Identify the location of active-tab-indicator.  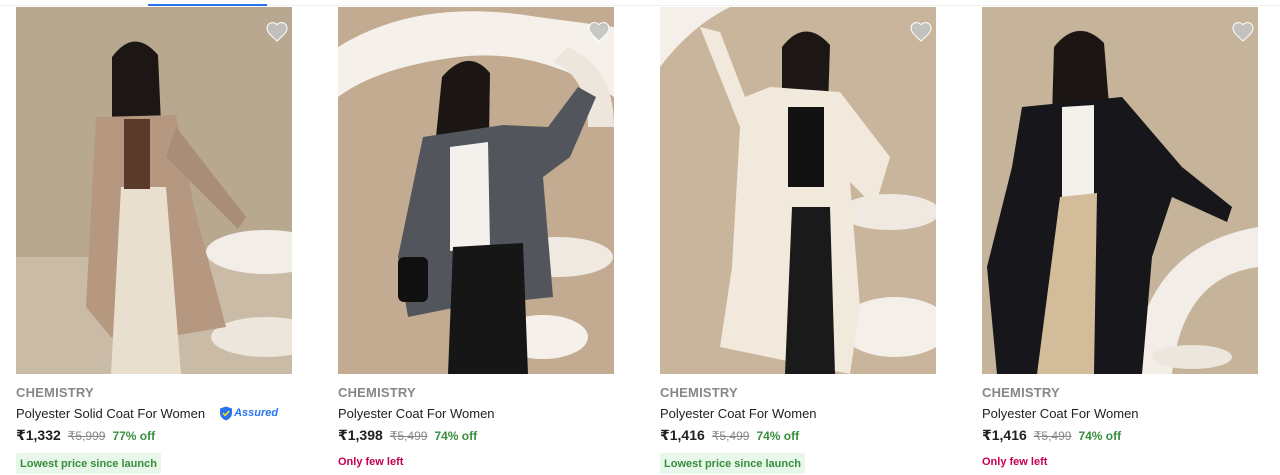
(207, 5).